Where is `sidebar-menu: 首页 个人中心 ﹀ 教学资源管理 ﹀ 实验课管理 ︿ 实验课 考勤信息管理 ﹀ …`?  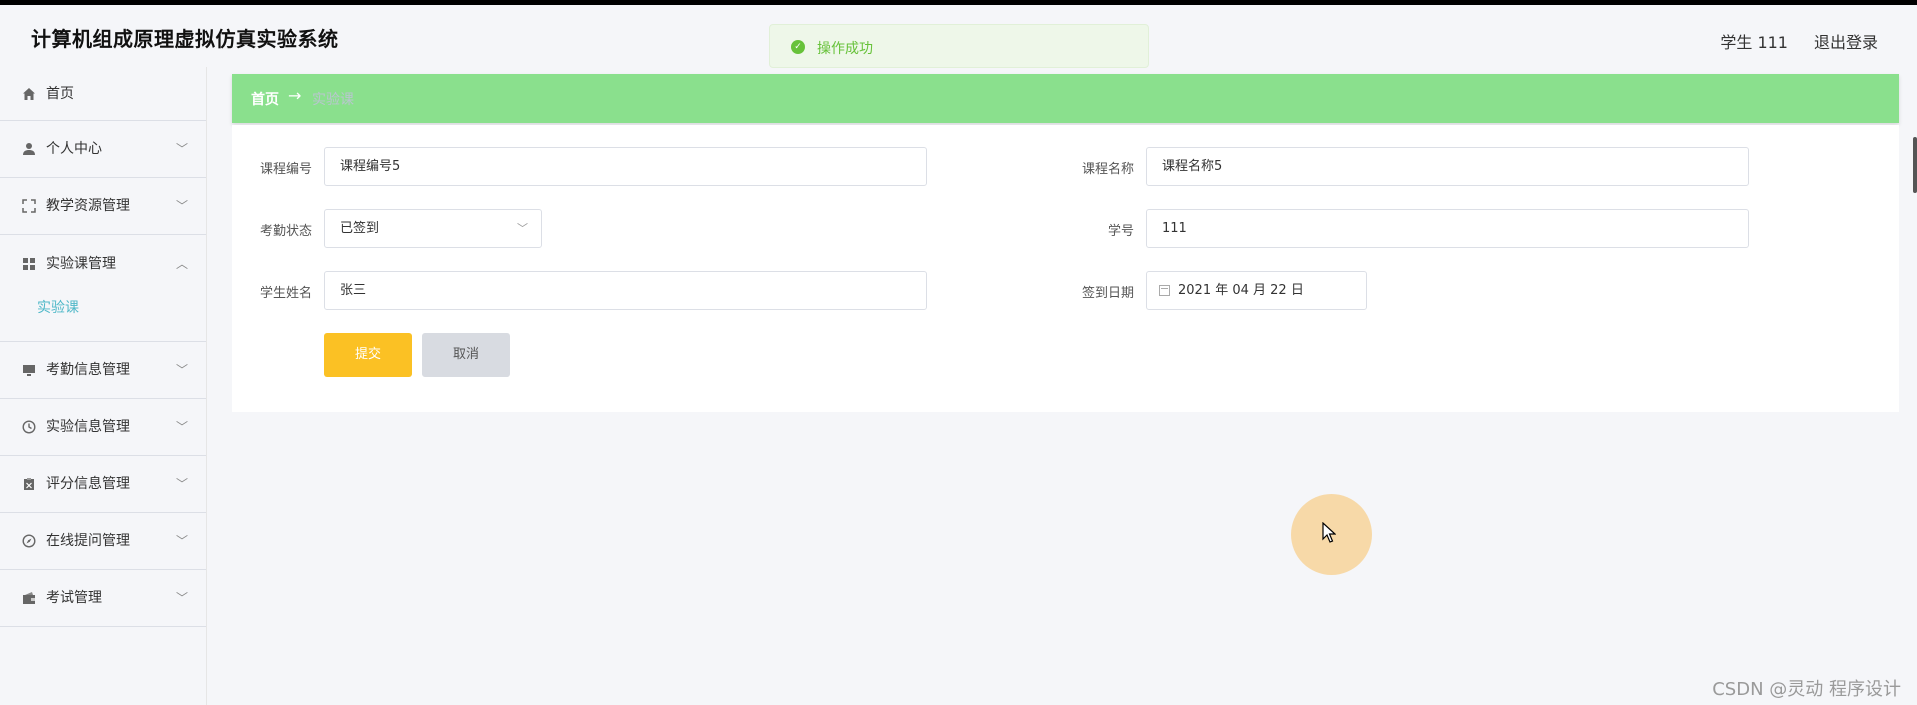 sidebar-menu: 首页 个人中心 ﹀ 教学资源管理 ﹀ 实验课管理 ︿ 实验课 考勤信息管理 ﹀ … is located at coordinates (103, 386).